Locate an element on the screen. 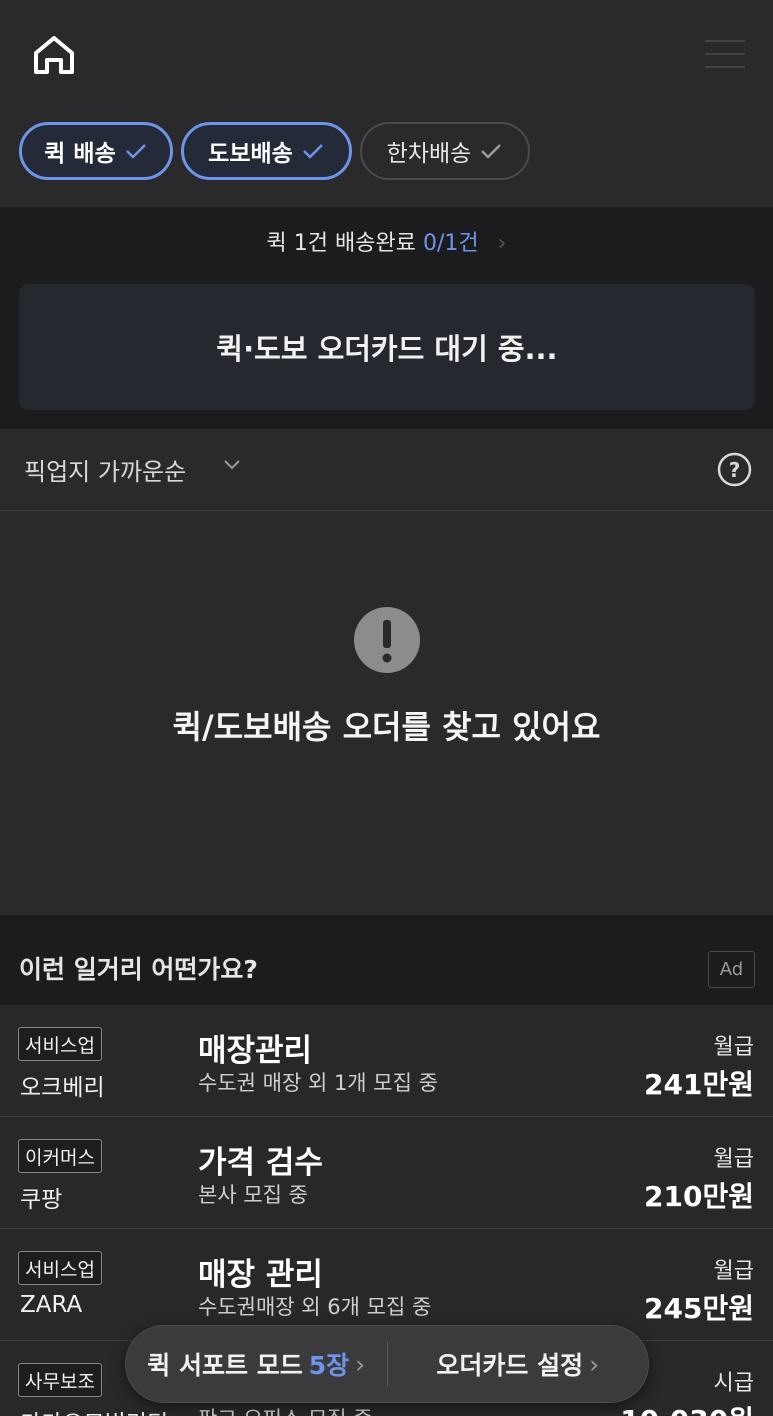  job-description: 본사 모집 중 is located at coordinates (253, 1195).